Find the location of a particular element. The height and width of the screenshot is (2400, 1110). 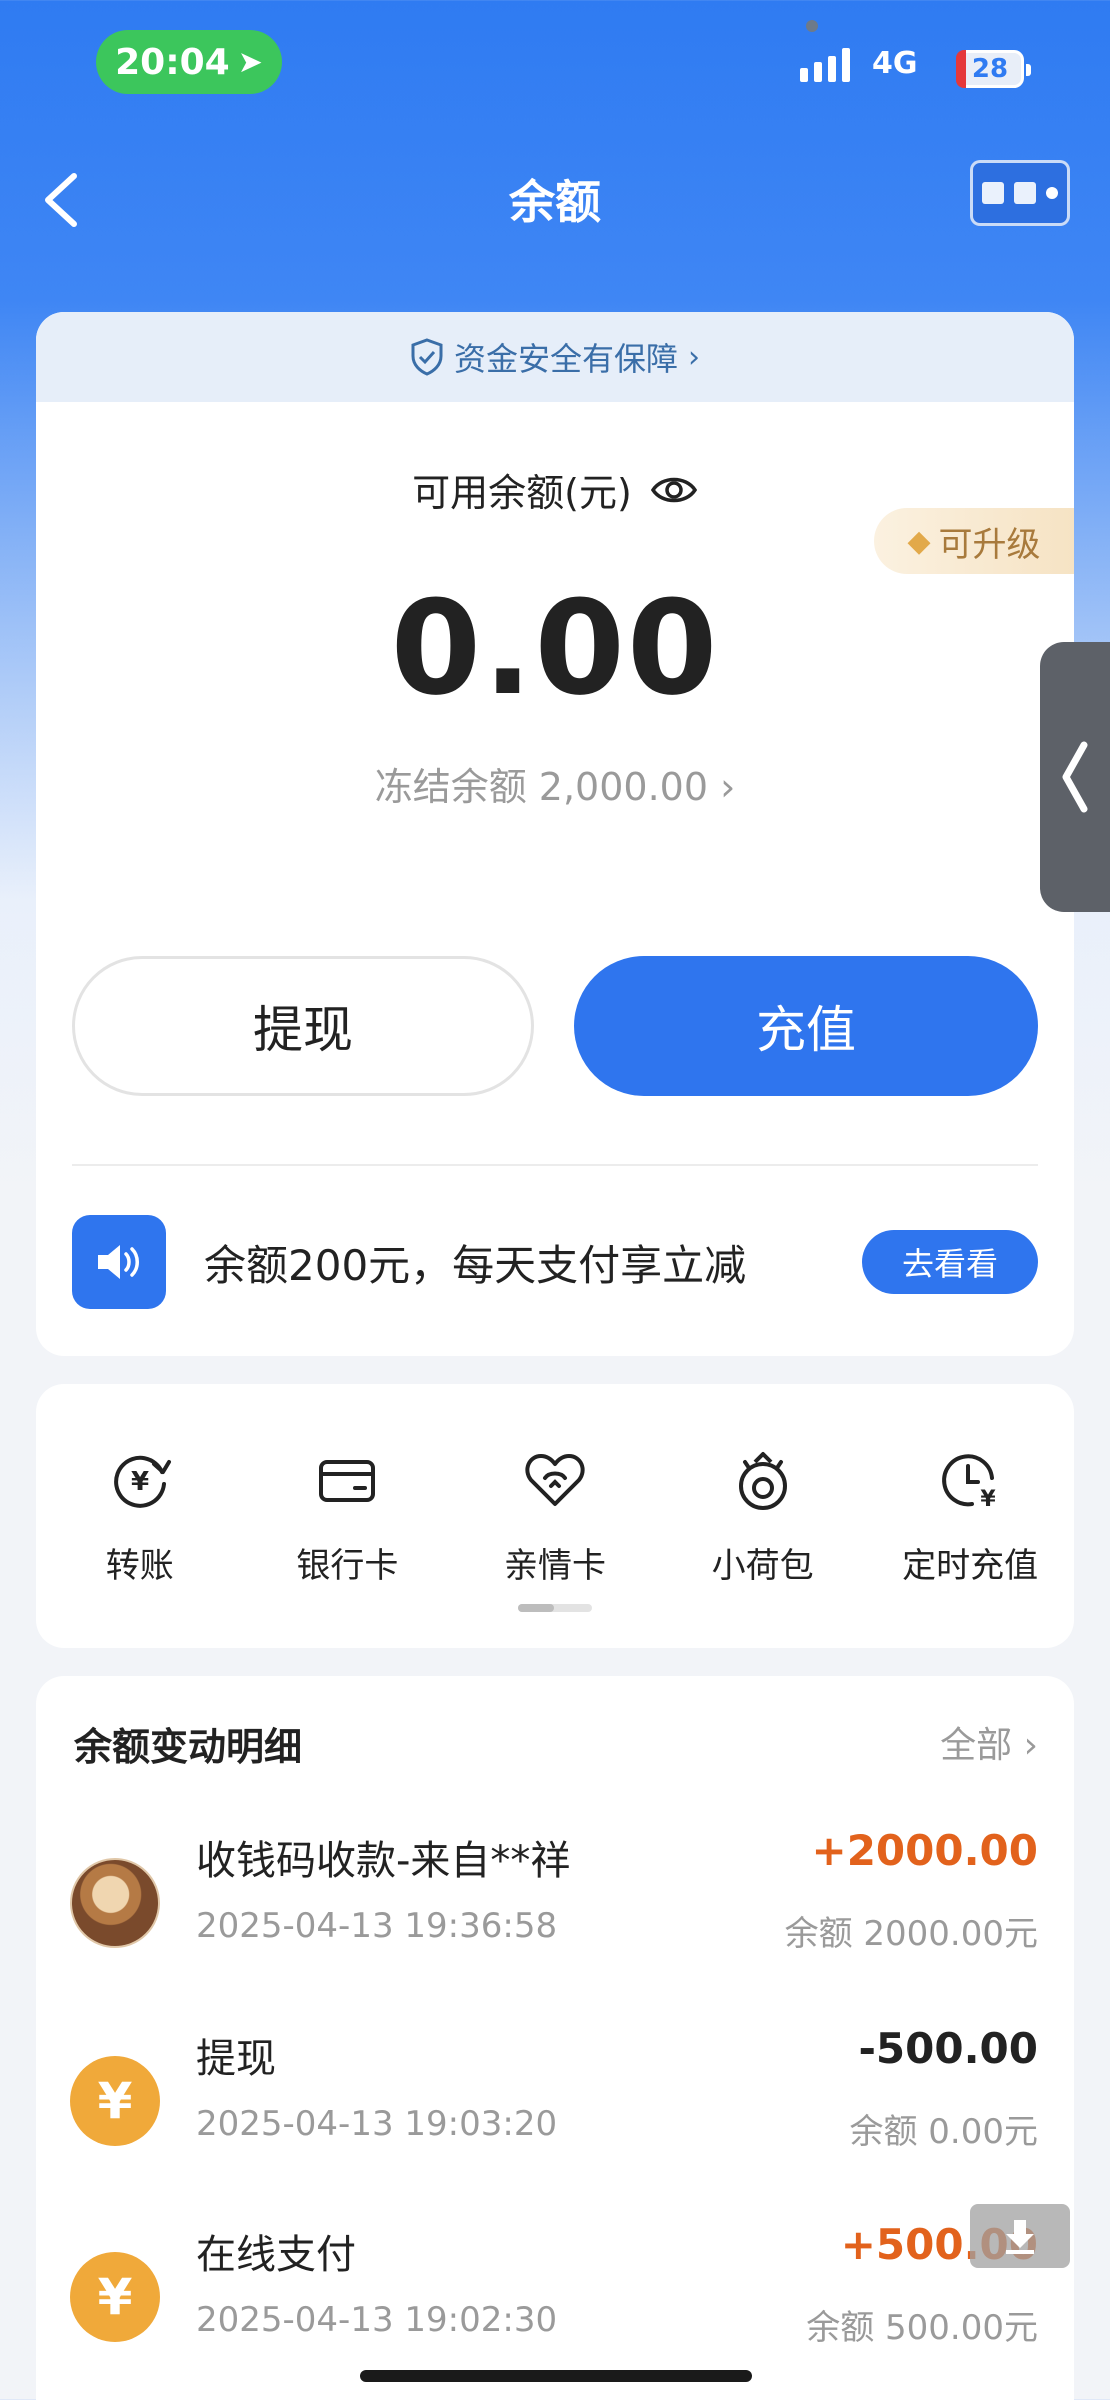

family-card-icon is located at coordinates (555, 1480).